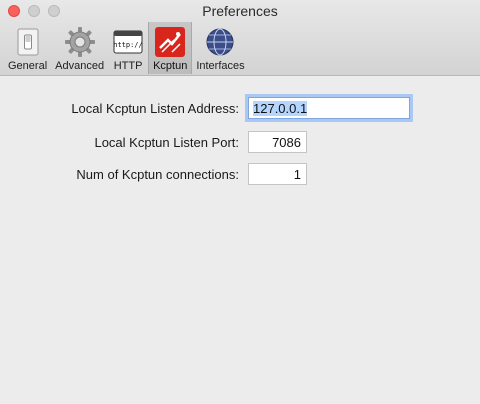 The image size is (480, 404). Describe the element at coordinates (28, 66) in the screenshot. I see `tab-general-label: General` at that location.